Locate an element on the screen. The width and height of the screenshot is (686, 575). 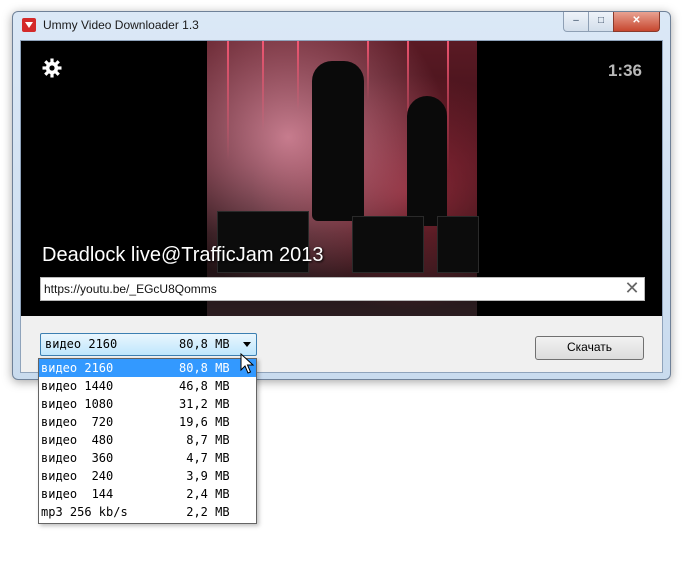
url-field: ✕ is located at coordinates (342, 289).